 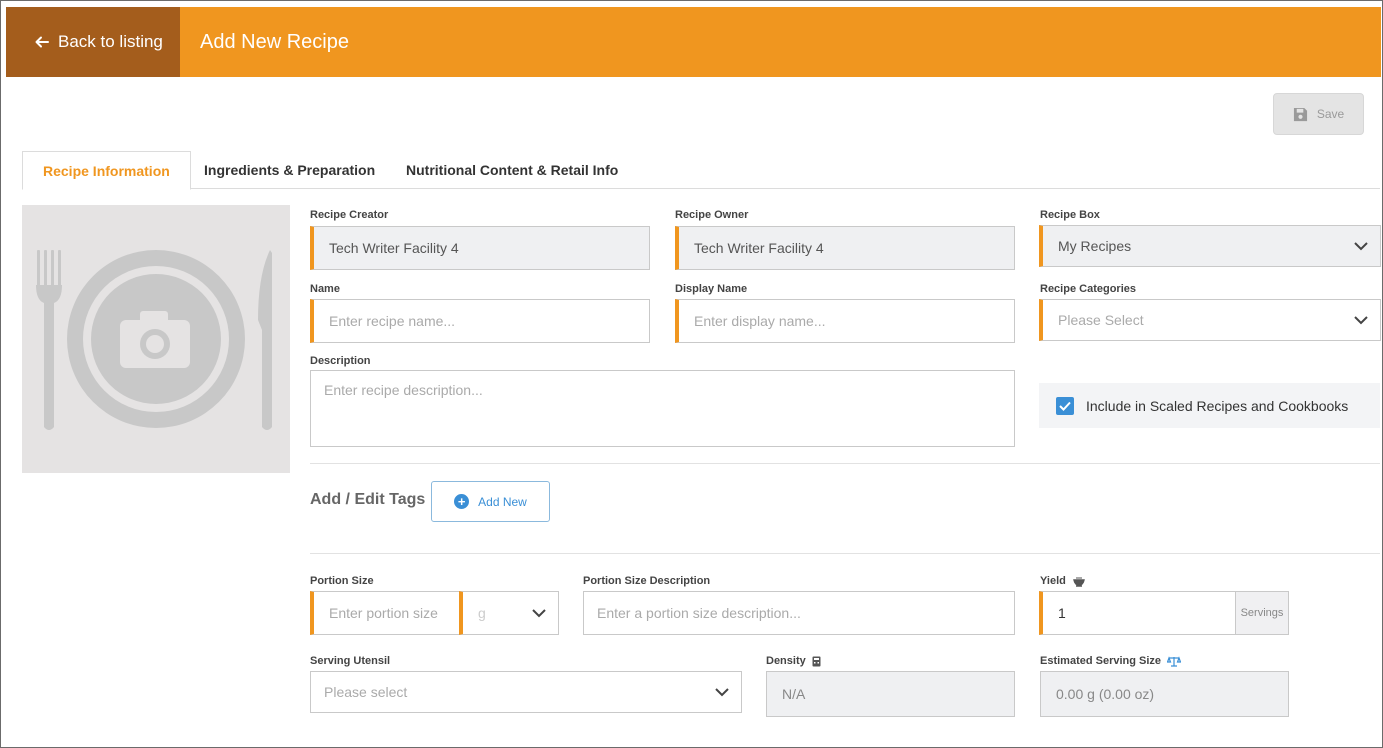 What do you see at coordinates (1300, 114) in the screenshot?
I see `floppy-disk-icon` at bounding box center [1300, 114].